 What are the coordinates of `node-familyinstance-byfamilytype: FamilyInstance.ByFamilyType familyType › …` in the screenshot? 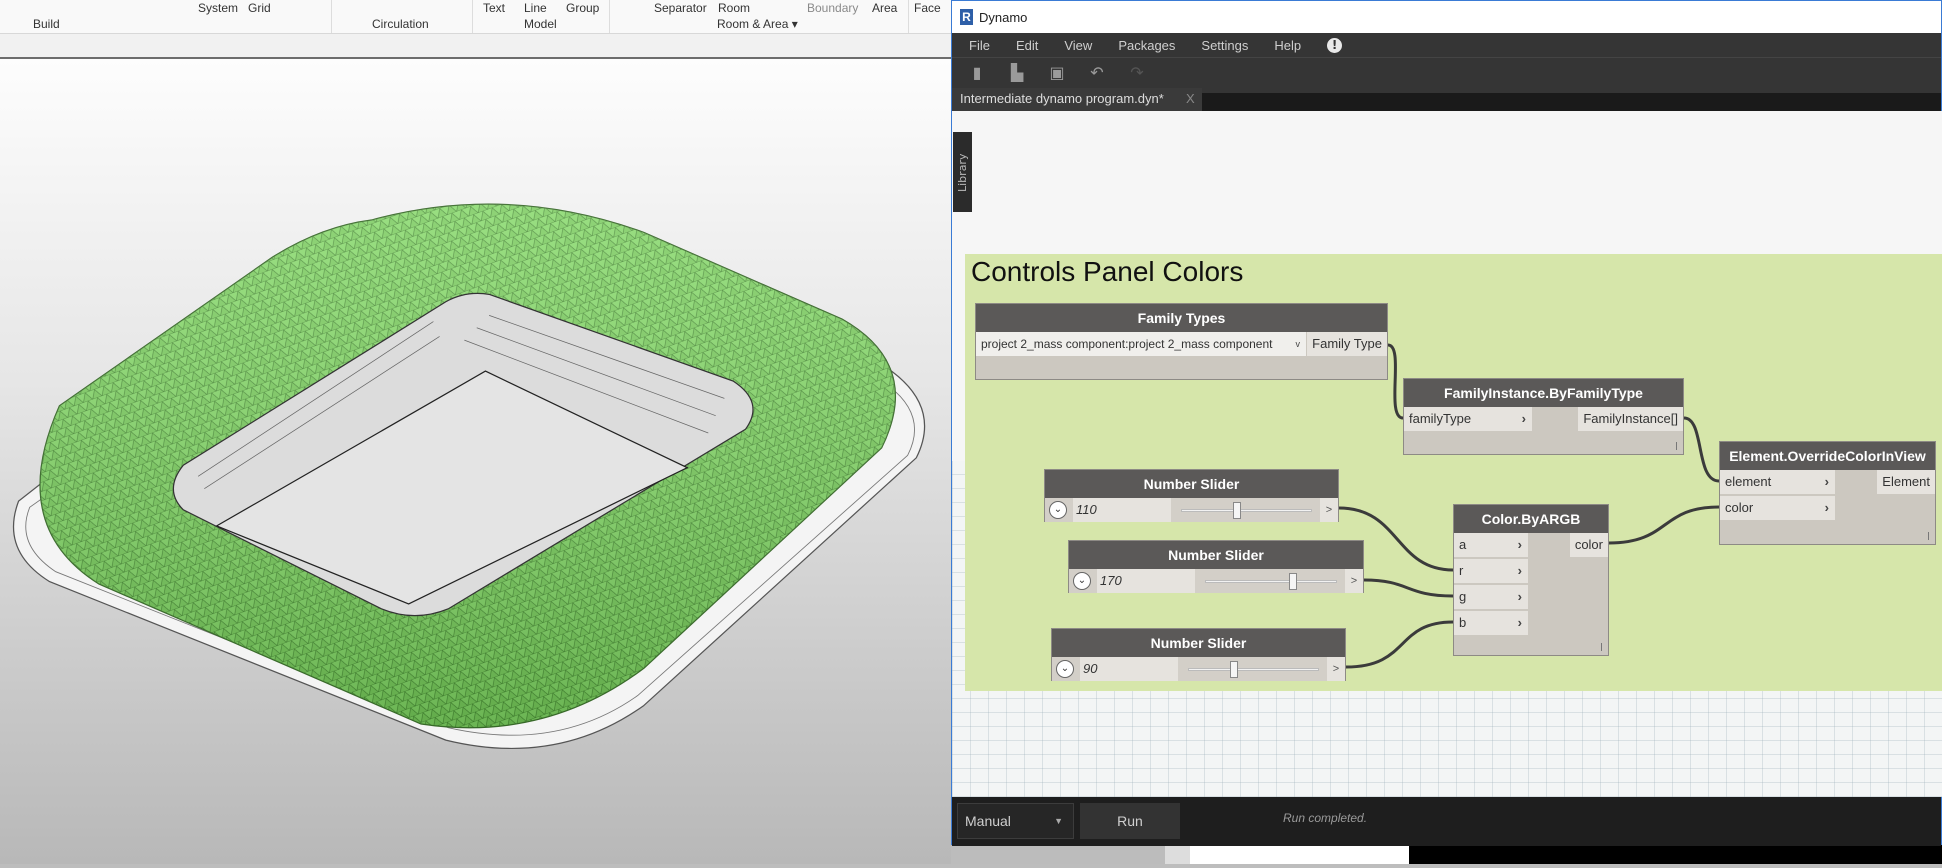 It's located at (1543, 416).